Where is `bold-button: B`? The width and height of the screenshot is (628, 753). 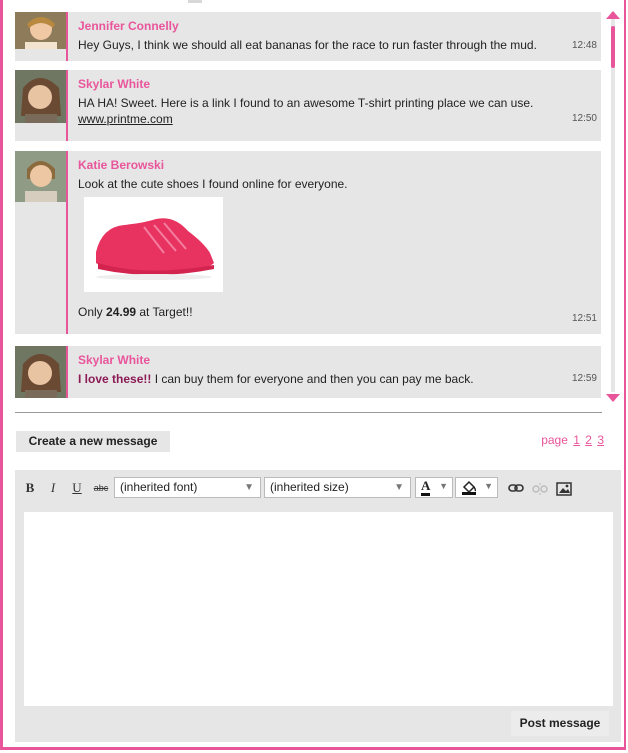 bold-button: B is located at coordinates (30, 488).